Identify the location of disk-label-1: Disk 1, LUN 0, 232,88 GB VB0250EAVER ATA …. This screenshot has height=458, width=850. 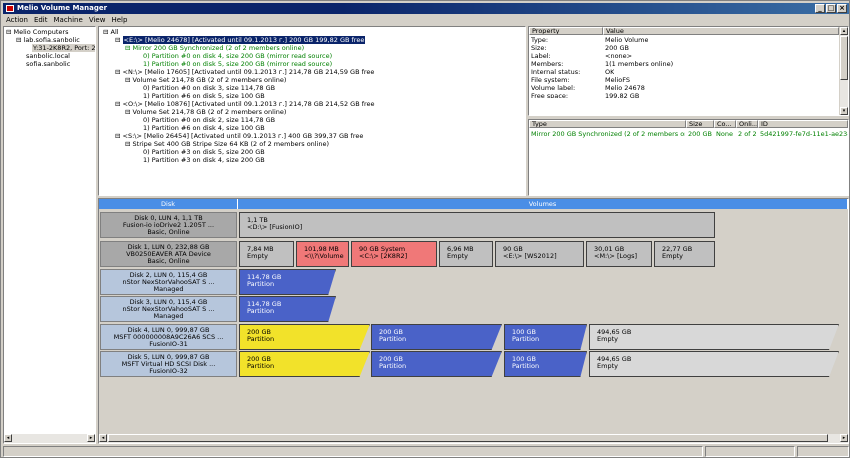
(168, 254).